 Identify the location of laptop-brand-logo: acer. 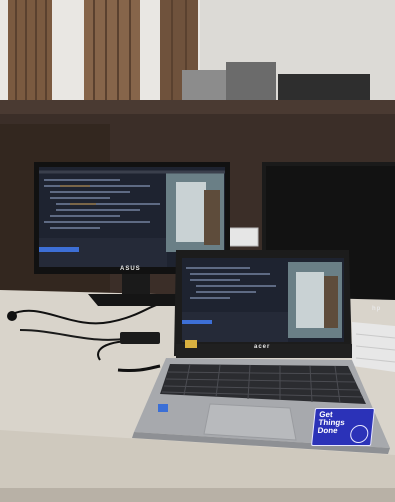
(262, 347).